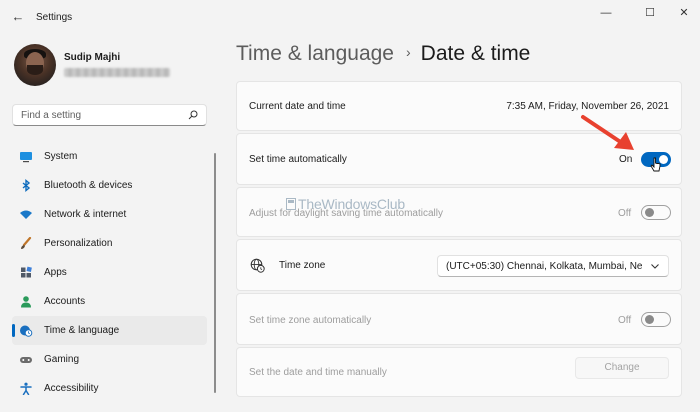  I want to click on sidebar-item-personalization: Personalization, so click(109, 243).